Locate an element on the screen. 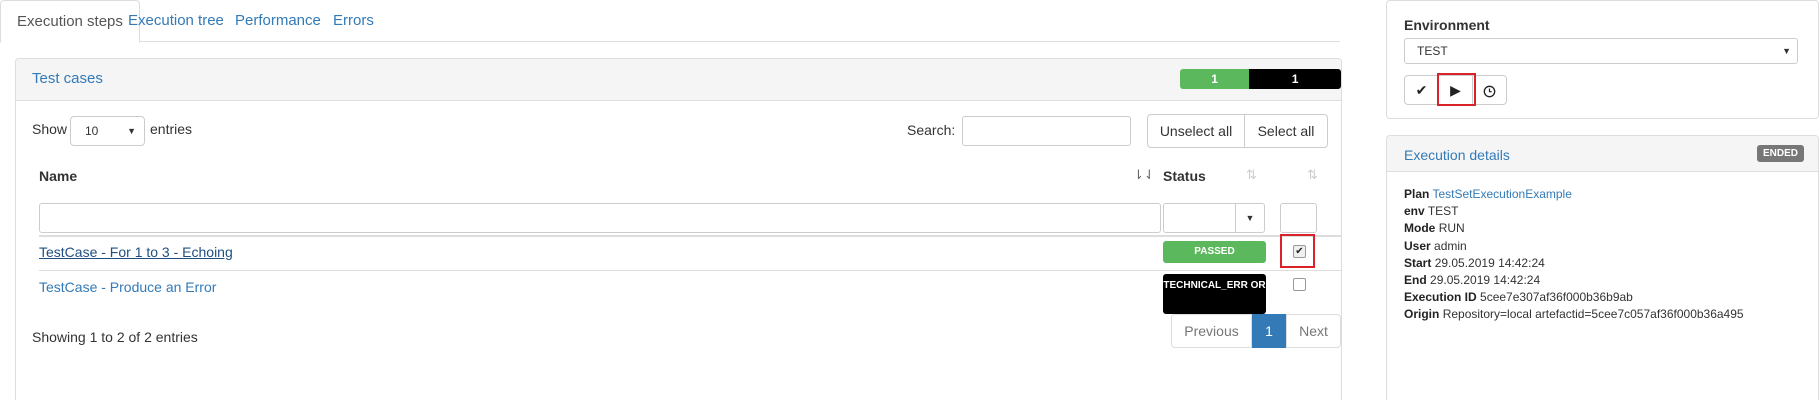 The image size is (1819, 400). detail-value: 5cee7e307af36f000b36b9ab is located at coordinates (1556, 297).